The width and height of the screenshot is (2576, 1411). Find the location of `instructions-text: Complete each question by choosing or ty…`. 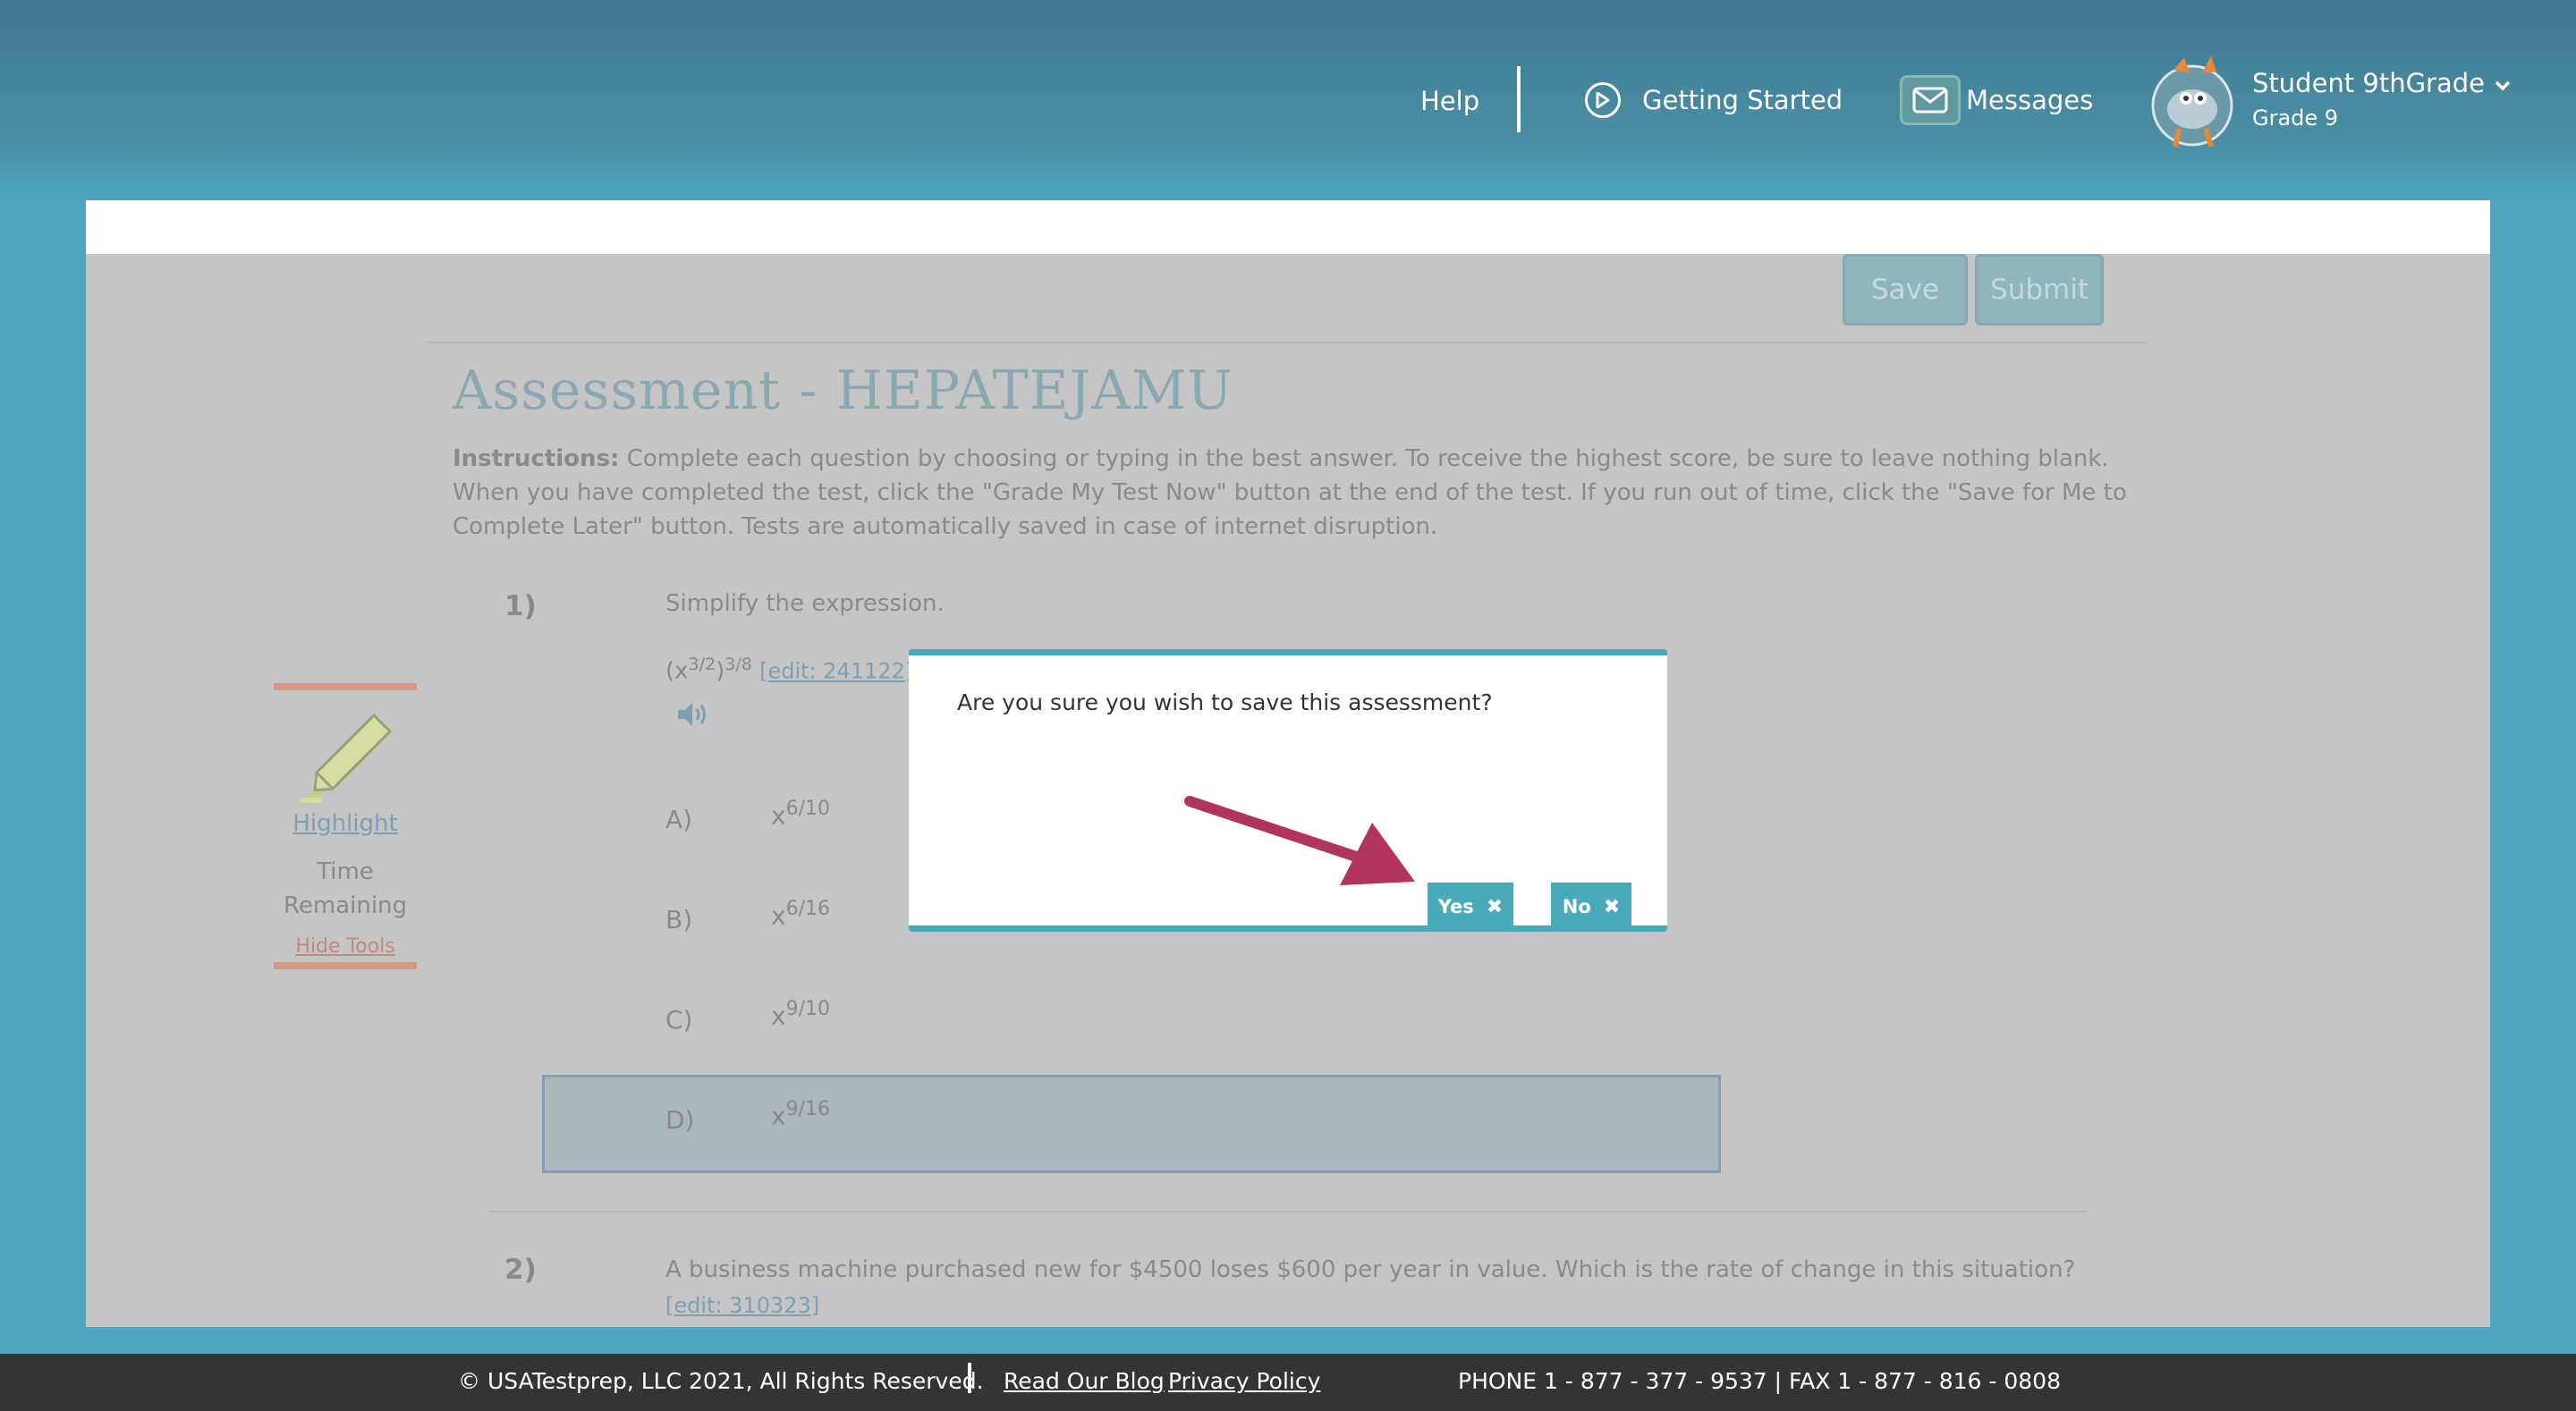

instructions-text: Complete each question by choosing or ty… is located at coordinates (1290, 493).